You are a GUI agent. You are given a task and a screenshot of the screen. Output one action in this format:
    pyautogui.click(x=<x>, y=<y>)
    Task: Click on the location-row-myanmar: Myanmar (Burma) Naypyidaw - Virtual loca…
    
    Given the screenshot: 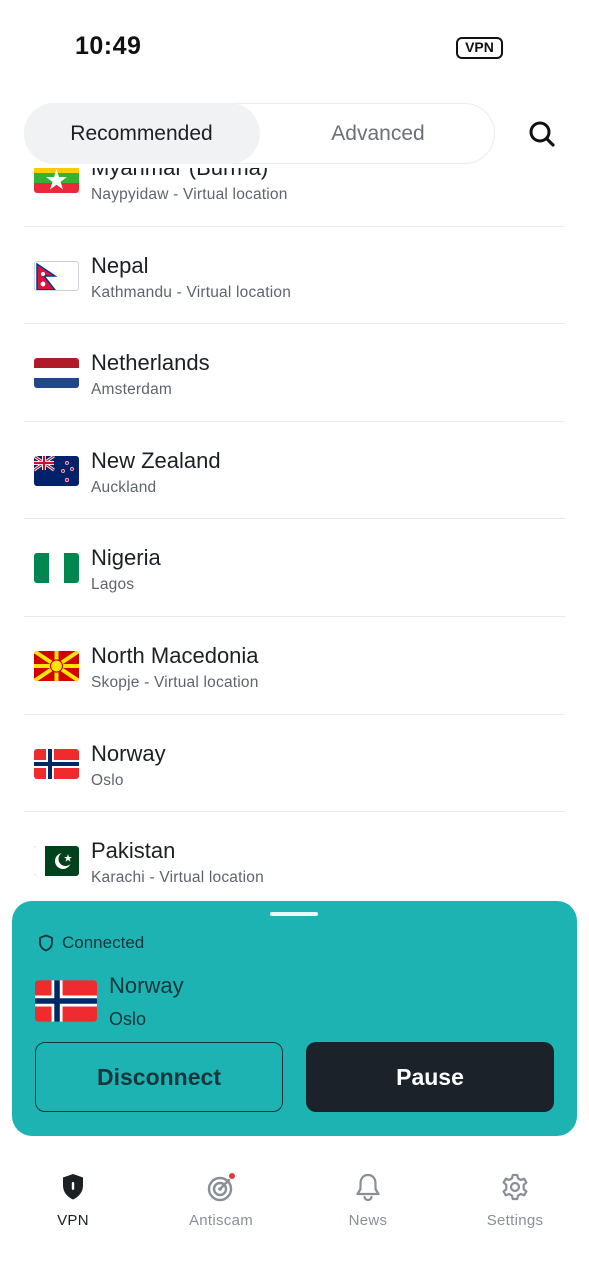 What is the action you would take?
    pyautogui.click(x=294, y=197)
    